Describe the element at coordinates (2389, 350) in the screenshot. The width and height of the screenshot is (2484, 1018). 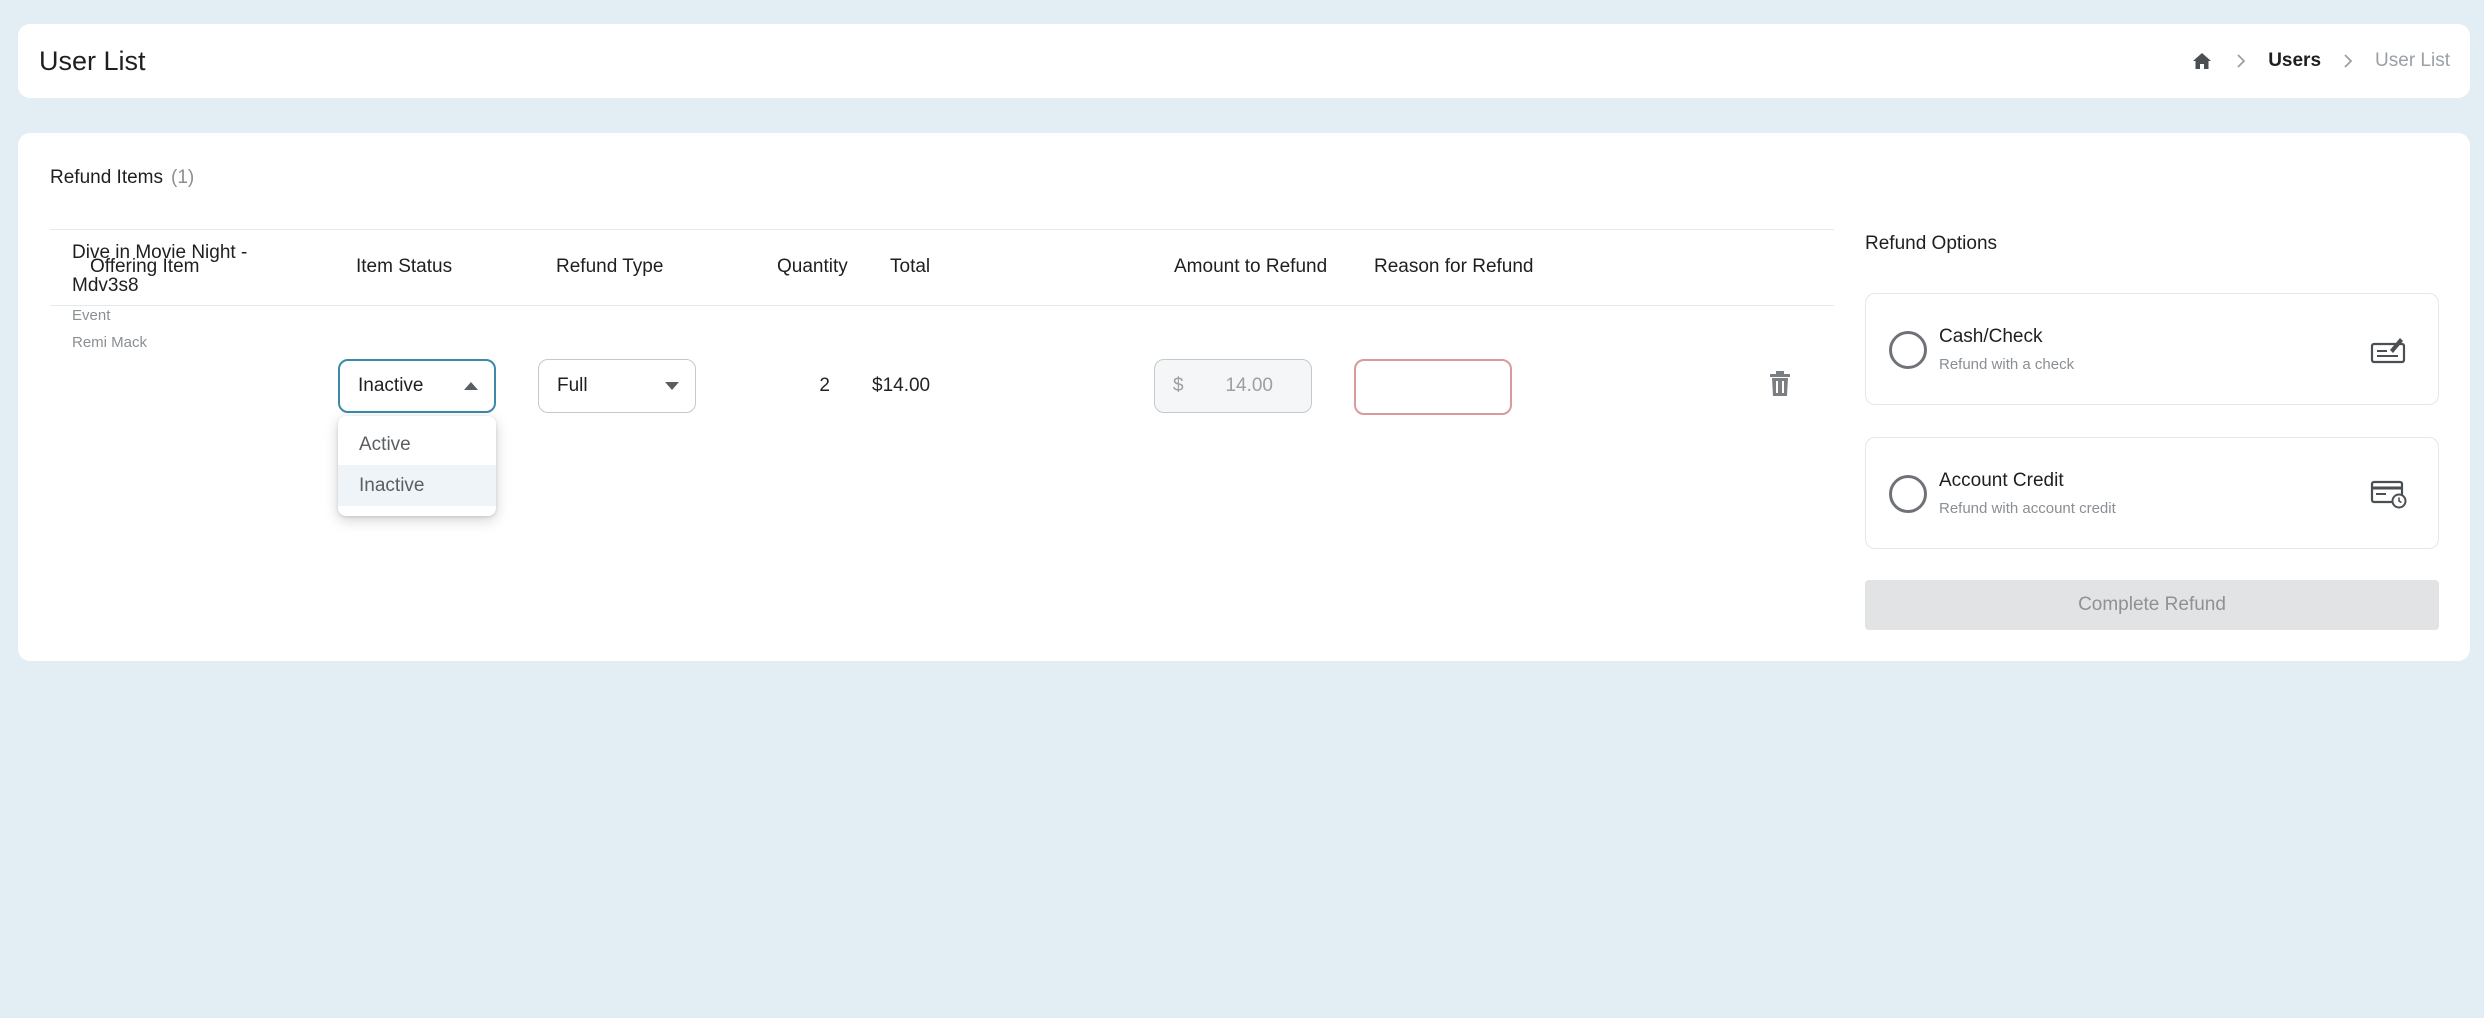
I see `check-payment-icon` at that location.